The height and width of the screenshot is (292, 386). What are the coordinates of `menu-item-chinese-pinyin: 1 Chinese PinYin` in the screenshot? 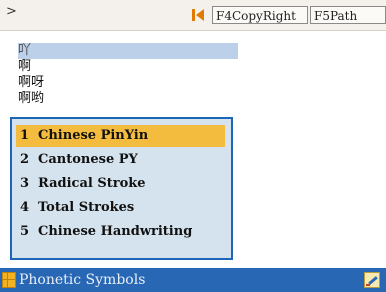 It's located at (120, 136).